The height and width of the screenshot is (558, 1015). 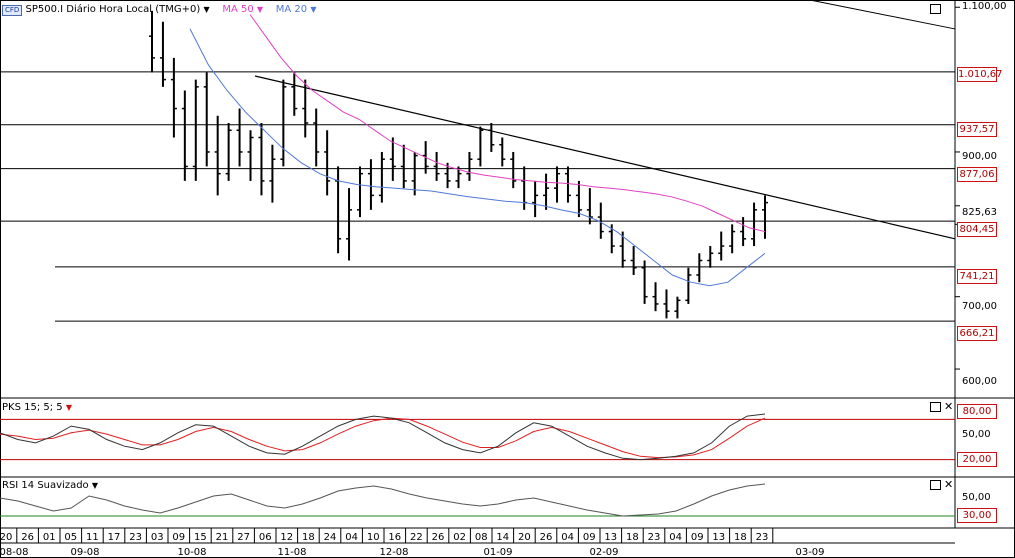 What do you see at coordinates (948, 406) in the screenshot?
I see `pks-close-icon: ✕` at bounding box center [948, 406].